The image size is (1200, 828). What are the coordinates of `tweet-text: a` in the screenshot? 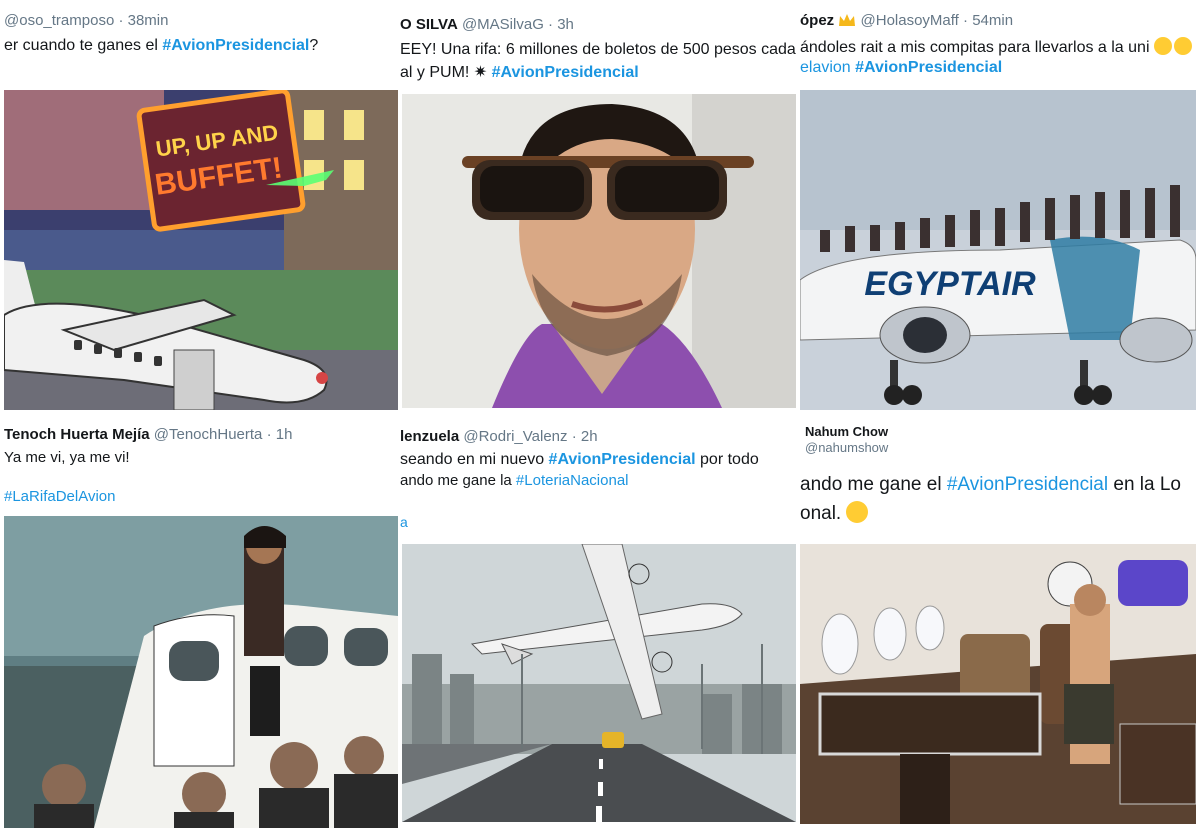 It's located at (404, 522).